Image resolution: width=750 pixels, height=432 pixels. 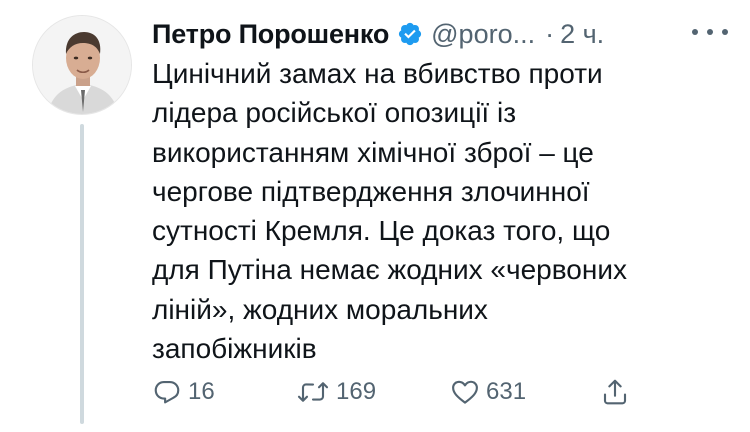 I want to click on tweet-timestamp: 2 ч., so click(x=582, y=34).